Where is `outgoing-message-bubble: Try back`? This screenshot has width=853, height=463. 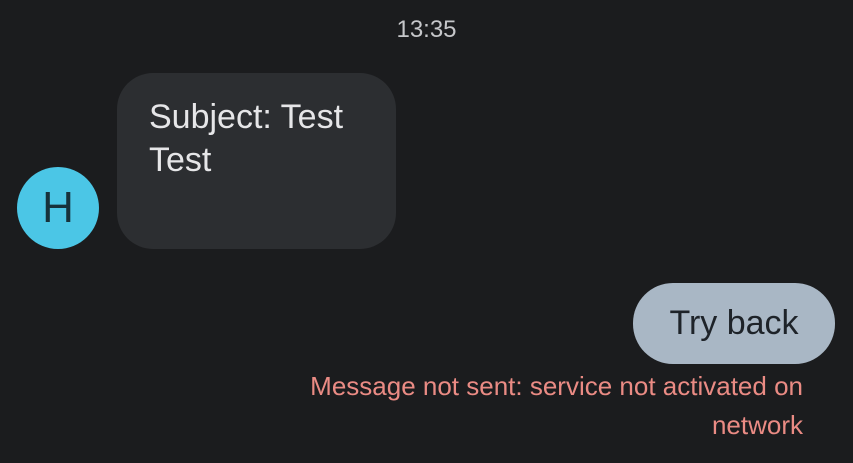
outgoing-message-bubble: Try back is located at coordinates (734, 323).